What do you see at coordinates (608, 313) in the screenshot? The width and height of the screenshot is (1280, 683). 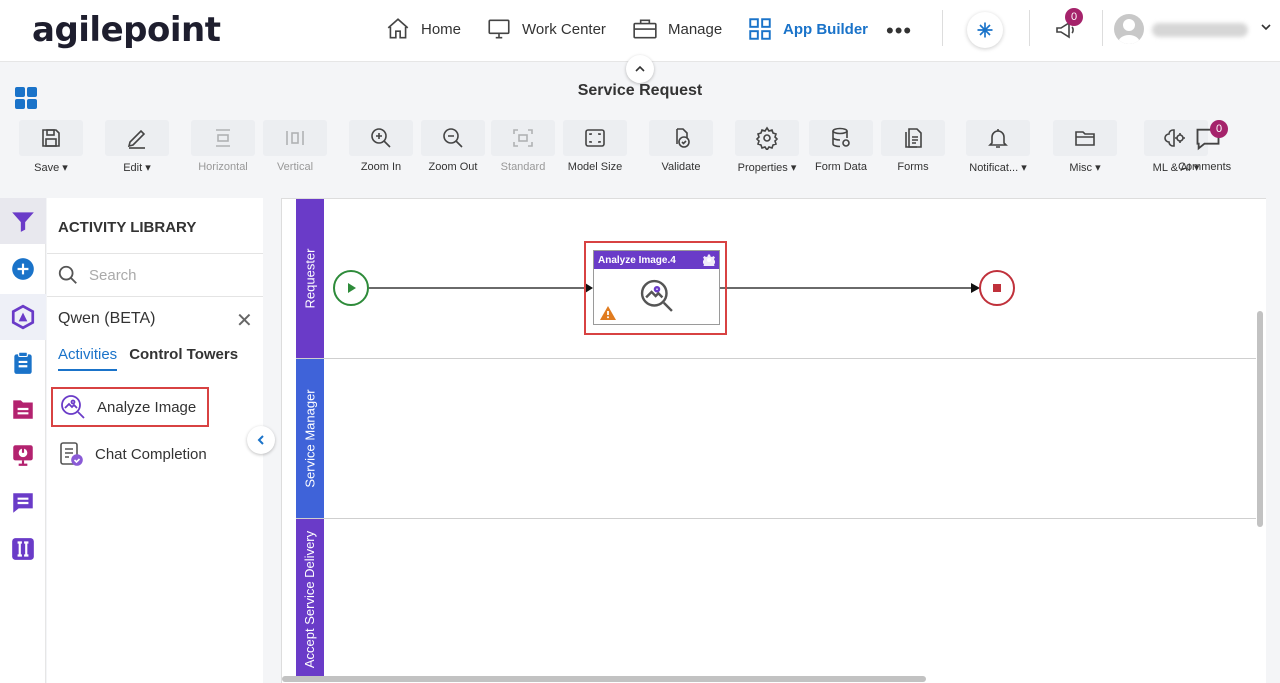 I see `warning-icon` at bounding box center [608, 313].